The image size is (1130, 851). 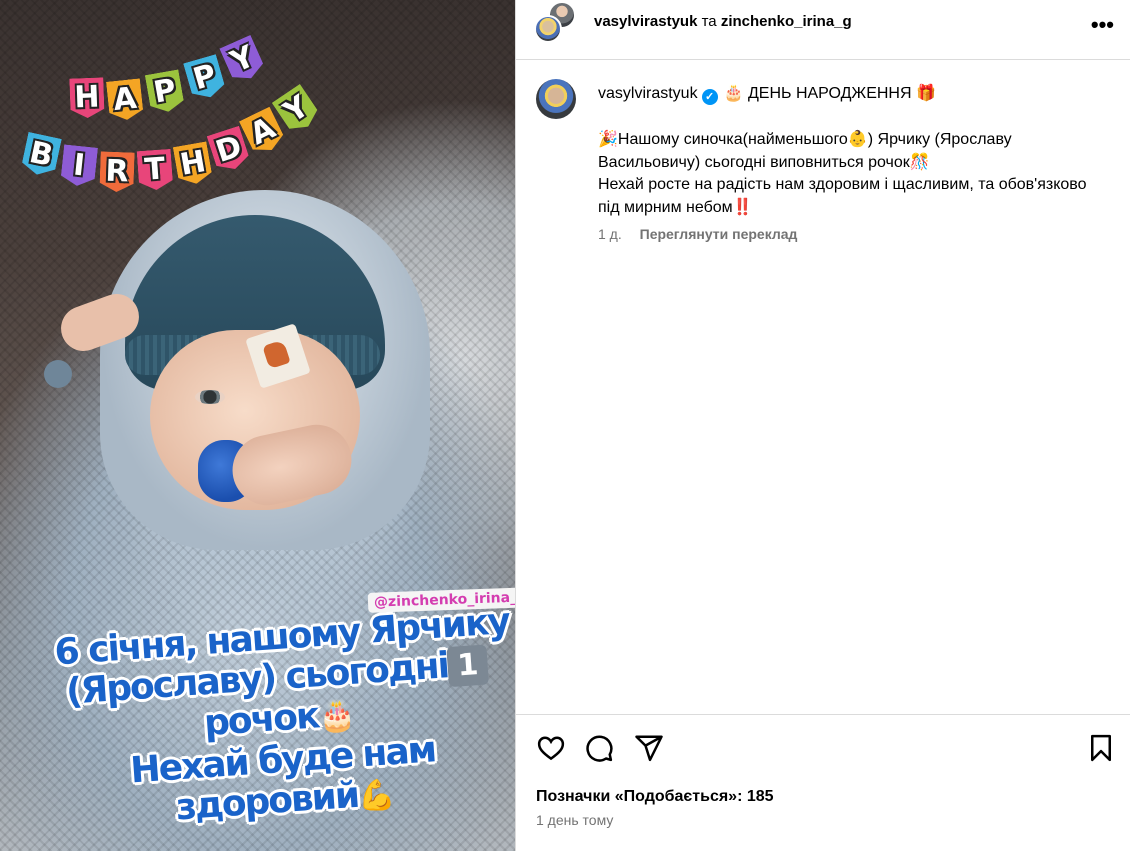 I want to click on caption-title: 🎂 ДЕНЬ НАРОДЖЕННЯ 🎁, so click(x=829, y=93).